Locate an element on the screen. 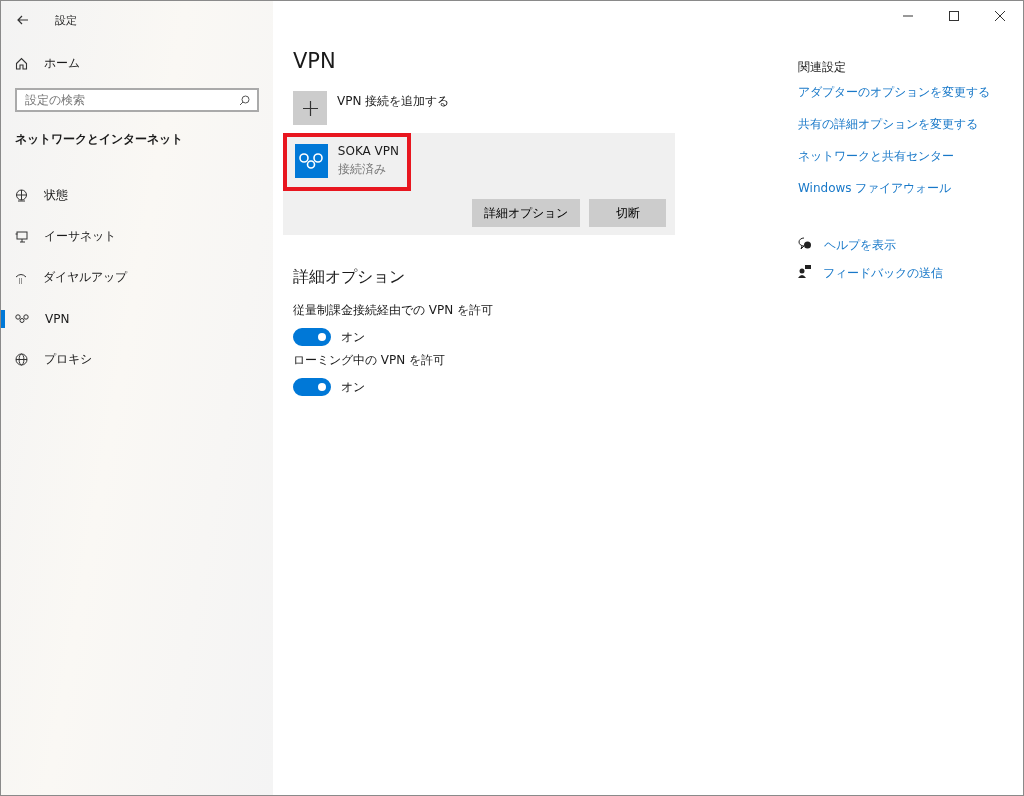  globe-icon is located at coordinates (21, 359).